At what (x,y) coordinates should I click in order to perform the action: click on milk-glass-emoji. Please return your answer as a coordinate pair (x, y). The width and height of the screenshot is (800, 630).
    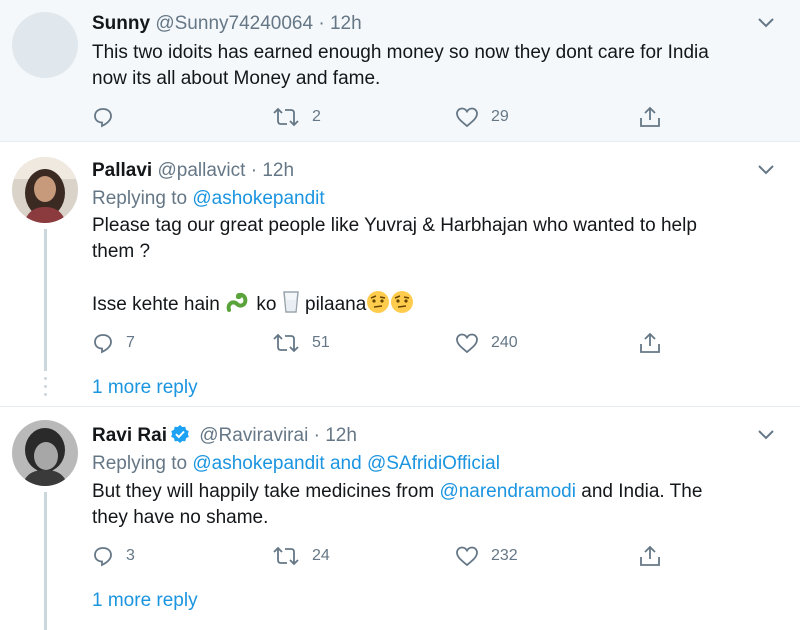
    Looking at the image, I should click on (290, 302).